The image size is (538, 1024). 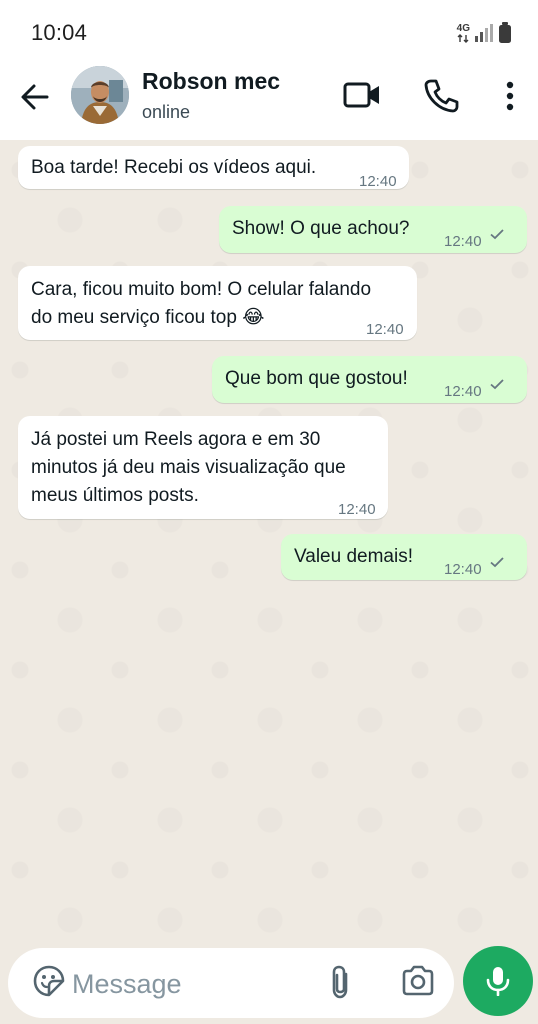 I want to click on paperclip-icon, so click(x=340, y=982).